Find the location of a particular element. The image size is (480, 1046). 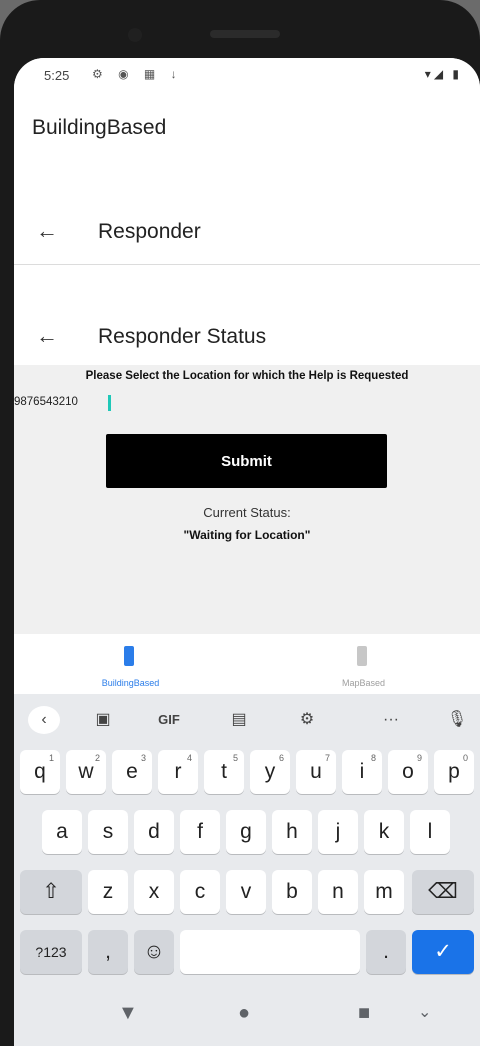

emoji-key: ☺ is located at coordinates (154, 952).